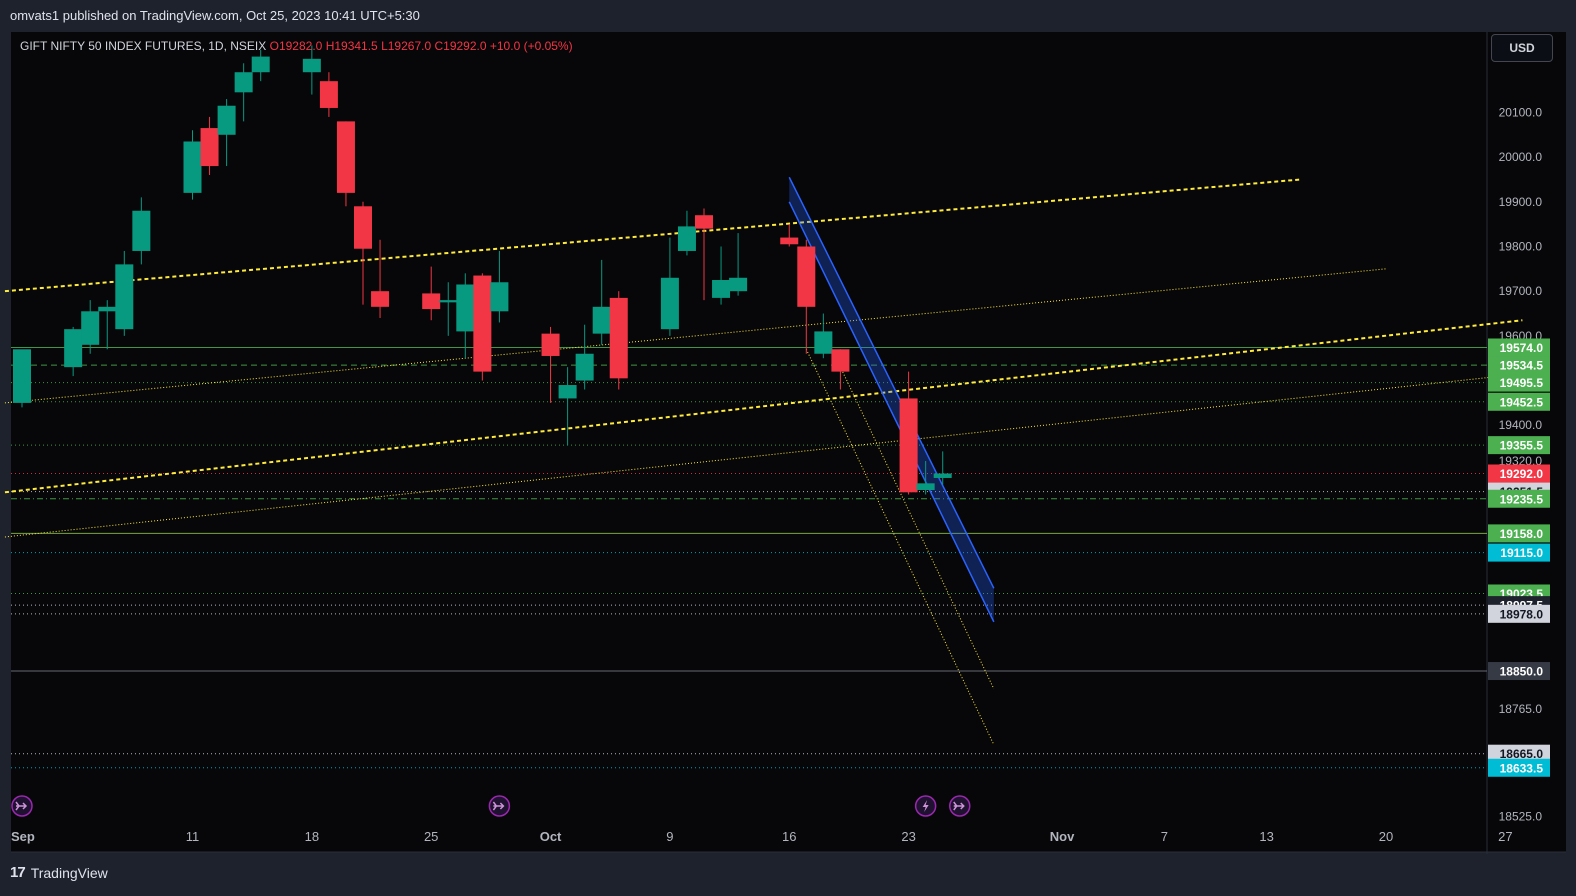  Describe the element at coordinates (1521, 553) in the screenshot. I see `level-label-text: 19115.0` at that location.